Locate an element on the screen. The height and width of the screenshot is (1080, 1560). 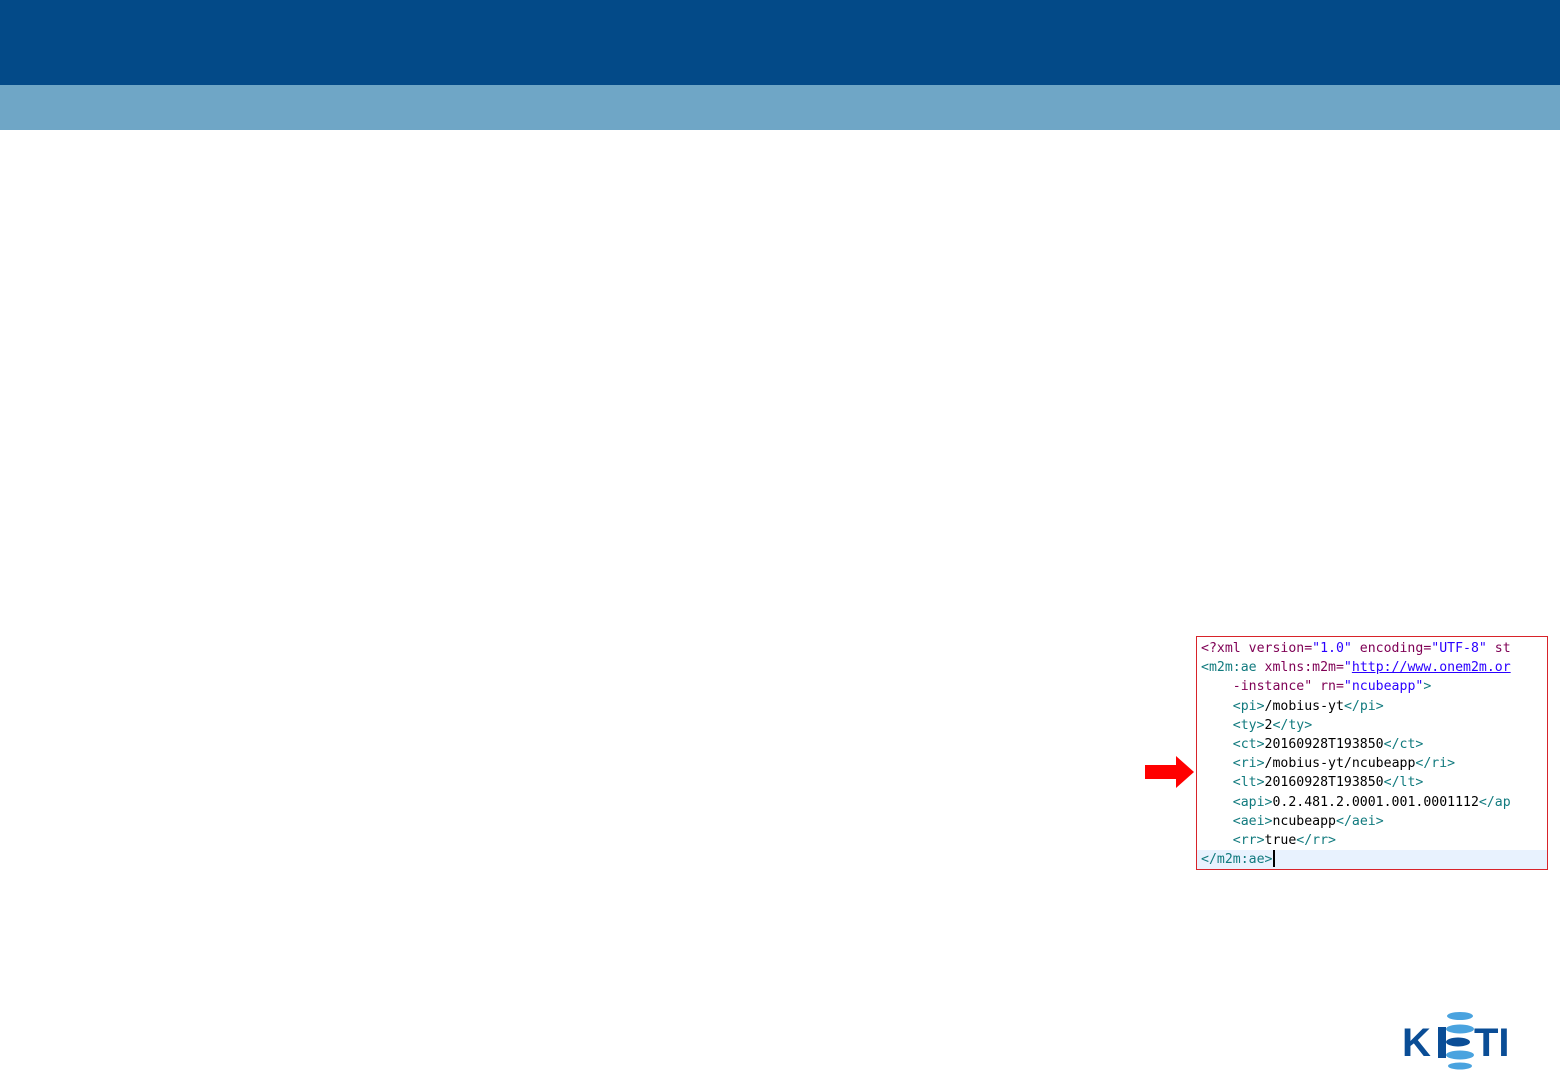
xml-token-tag: </pi> is located at coordinates (1363, 706).